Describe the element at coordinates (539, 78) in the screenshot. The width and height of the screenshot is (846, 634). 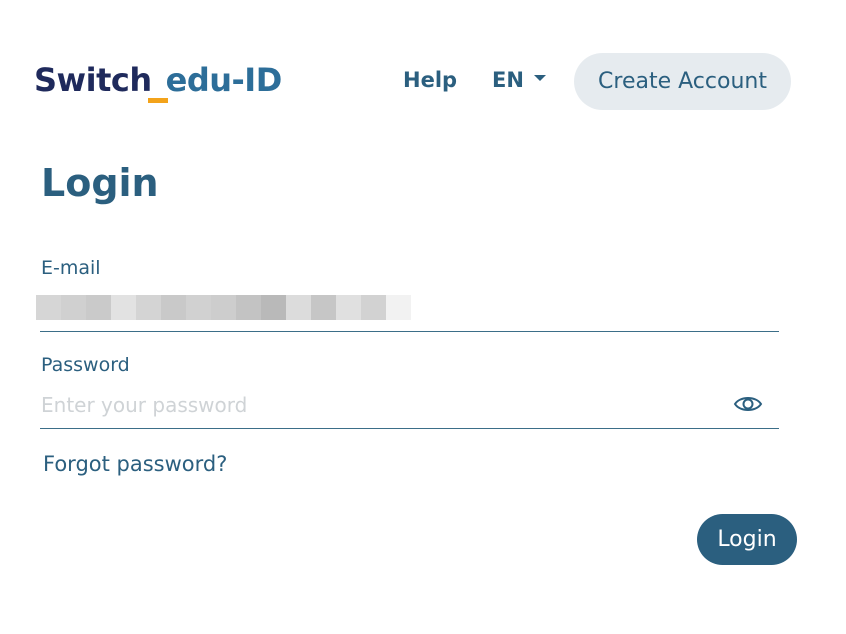
I see `caret-down-icon` at that location.